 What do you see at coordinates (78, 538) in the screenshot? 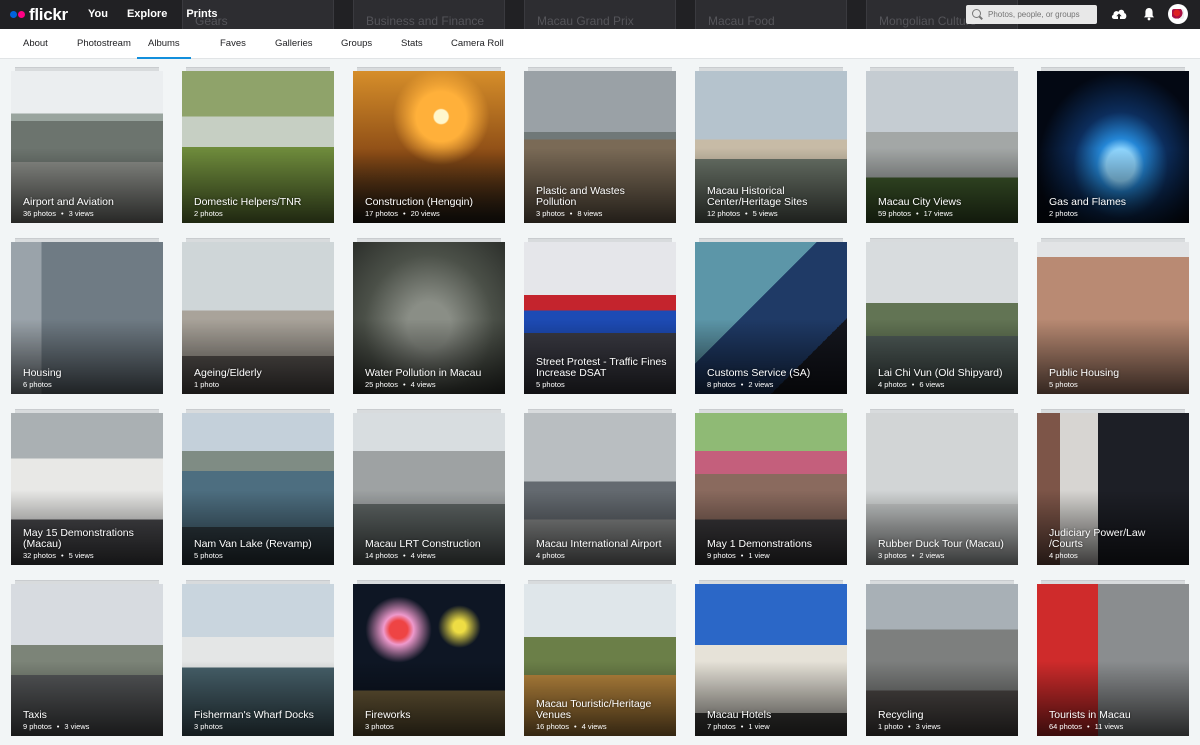
I see `album-title: May 15 Demonstrations (Macau)` at bounding box center [78, 538].